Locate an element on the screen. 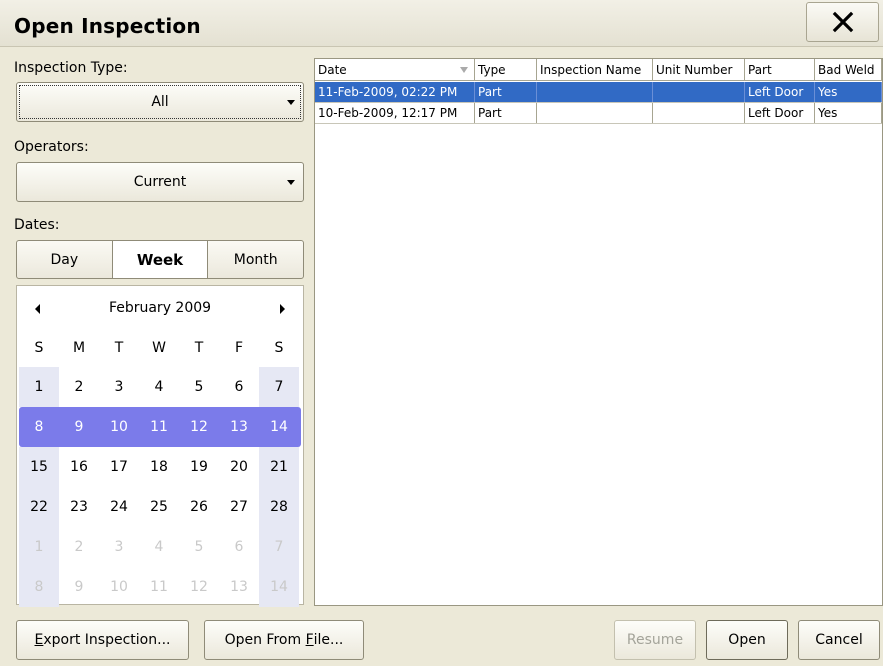 The image size is (883, 666). title-bar: Open Inspection is located at coordinates (441, 23).